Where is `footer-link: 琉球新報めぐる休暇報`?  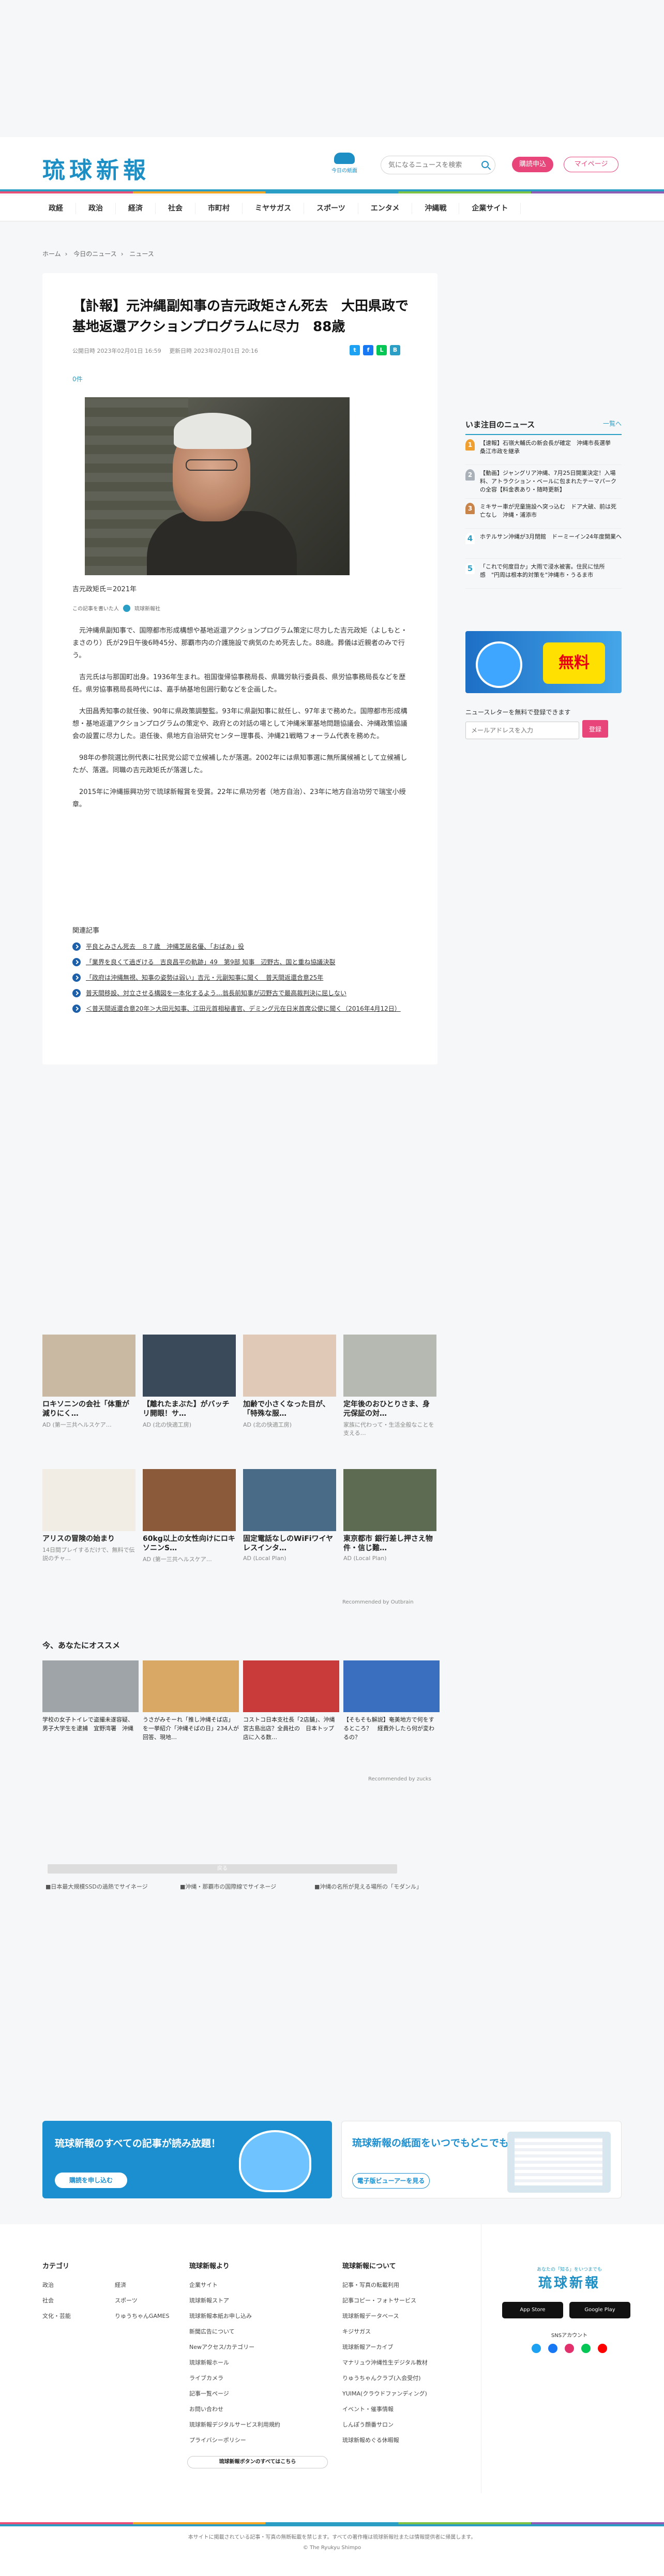
footer-link: 琉球新報めぐる休暇報 is located at coordinates (385, 2440).